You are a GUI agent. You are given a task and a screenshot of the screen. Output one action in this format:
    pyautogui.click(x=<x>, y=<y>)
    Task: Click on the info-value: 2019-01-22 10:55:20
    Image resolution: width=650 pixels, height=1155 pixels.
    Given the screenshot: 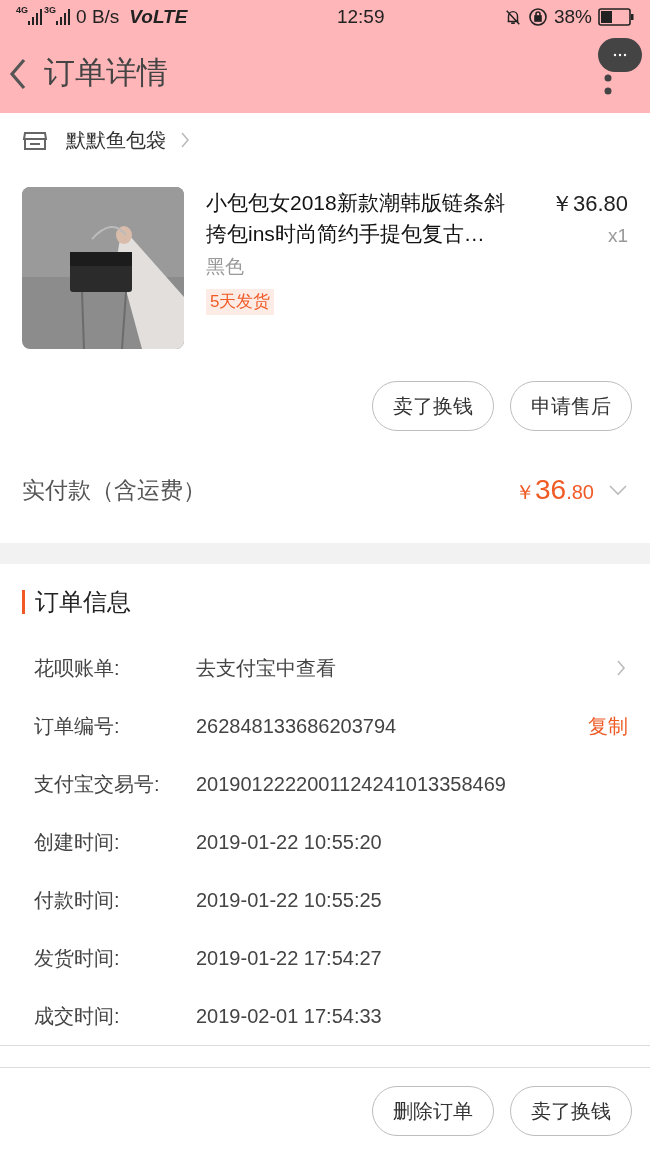 What is the action you would take?
    pyautogui.click(x=289, y=843)
    